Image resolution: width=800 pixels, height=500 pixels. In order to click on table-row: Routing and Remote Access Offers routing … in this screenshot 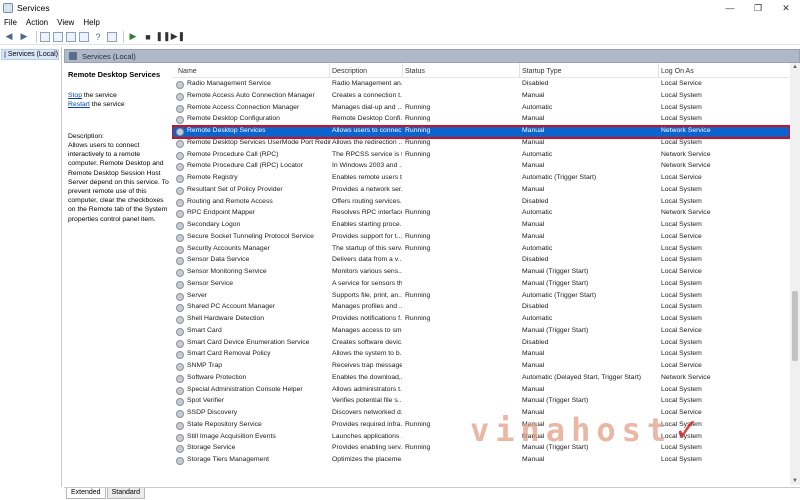, I will do `click(481, 203)`.